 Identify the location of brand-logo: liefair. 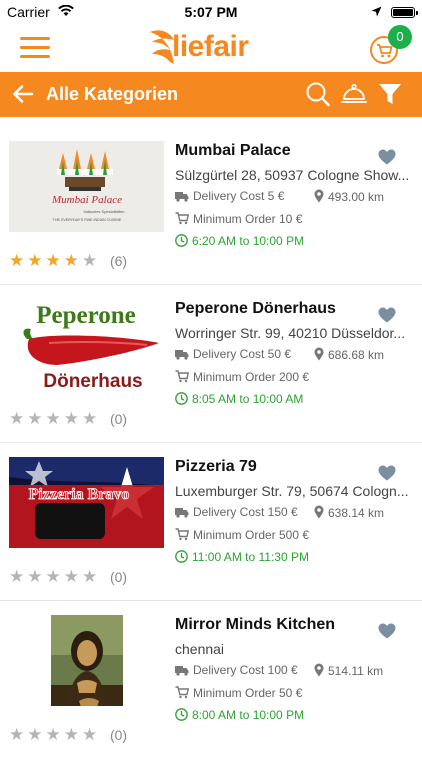
(210, 46).